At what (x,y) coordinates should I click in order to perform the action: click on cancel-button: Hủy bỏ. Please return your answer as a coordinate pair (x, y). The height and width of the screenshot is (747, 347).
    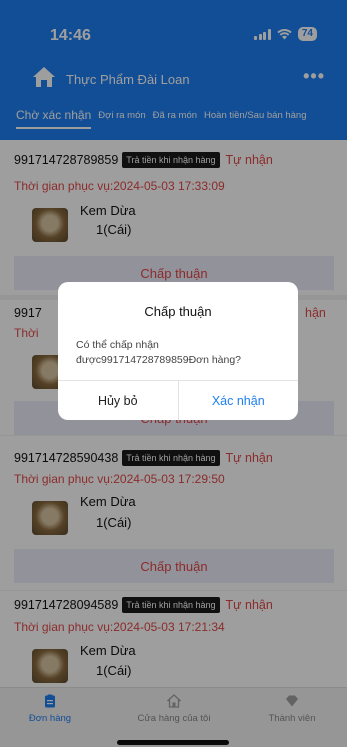
    Looking at the image, I should click on (118, 400).